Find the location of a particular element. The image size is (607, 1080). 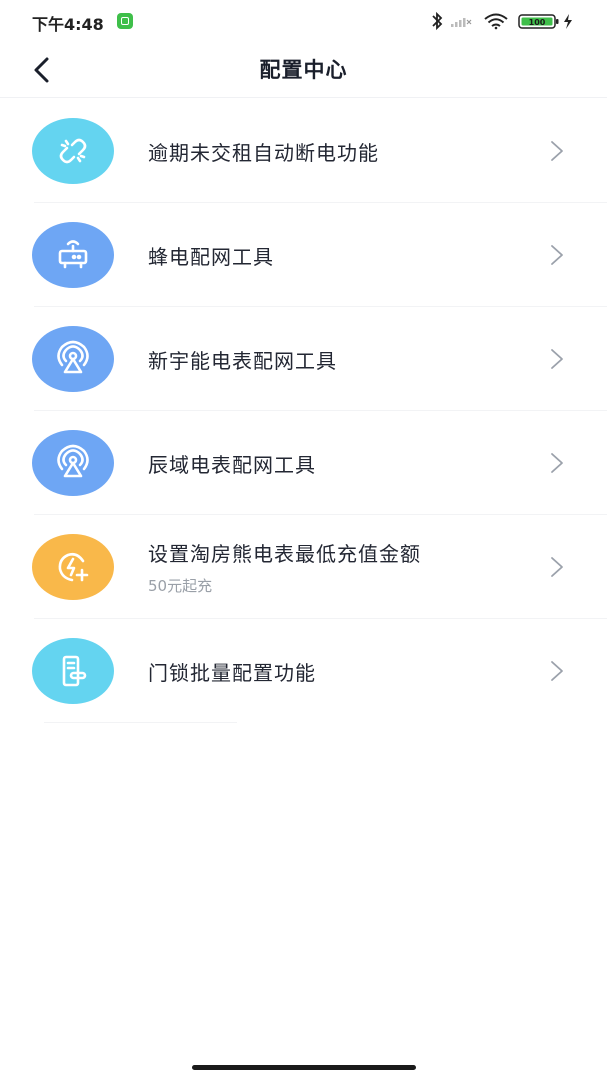

header: 配置中心 is located at coordinates (303, 70).